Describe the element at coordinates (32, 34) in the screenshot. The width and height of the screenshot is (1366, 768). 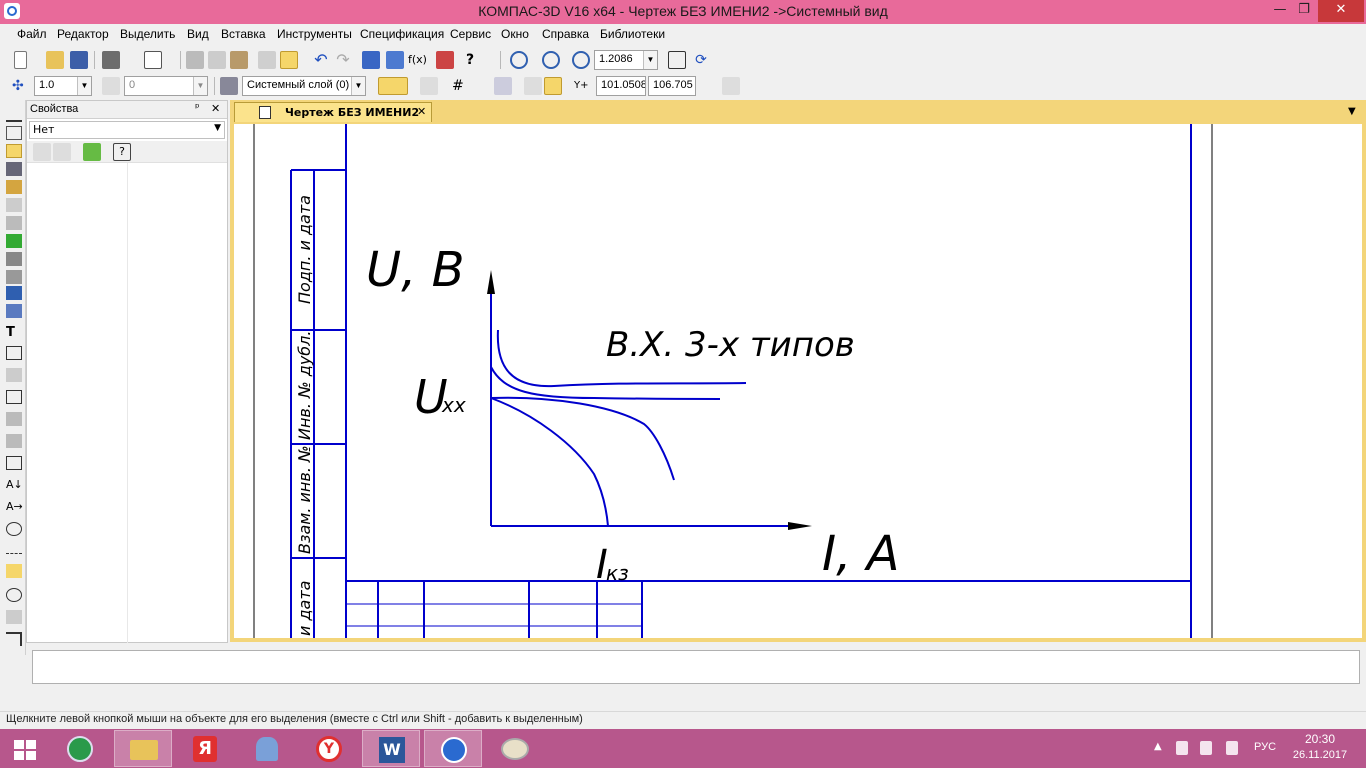
I see `menu-file: Файл` at that location.